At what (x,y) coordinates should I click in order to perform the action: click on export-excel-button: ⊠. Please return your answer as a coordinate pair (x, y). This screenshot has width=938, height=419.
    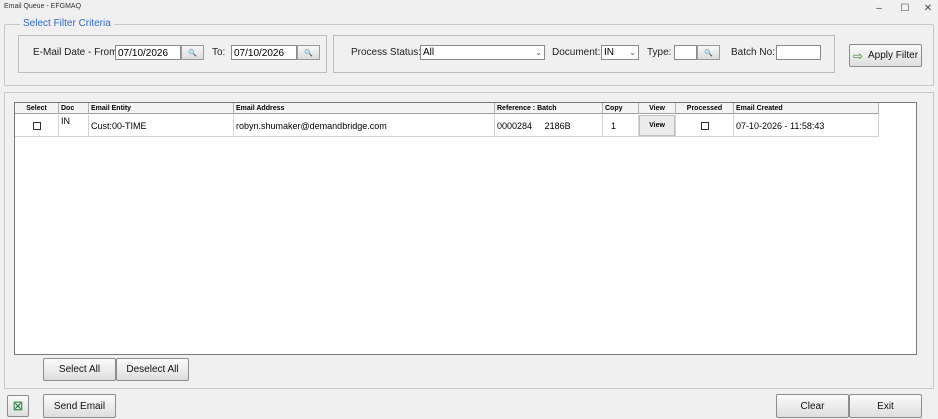
    Looking at the image, I should click on (18, 406).